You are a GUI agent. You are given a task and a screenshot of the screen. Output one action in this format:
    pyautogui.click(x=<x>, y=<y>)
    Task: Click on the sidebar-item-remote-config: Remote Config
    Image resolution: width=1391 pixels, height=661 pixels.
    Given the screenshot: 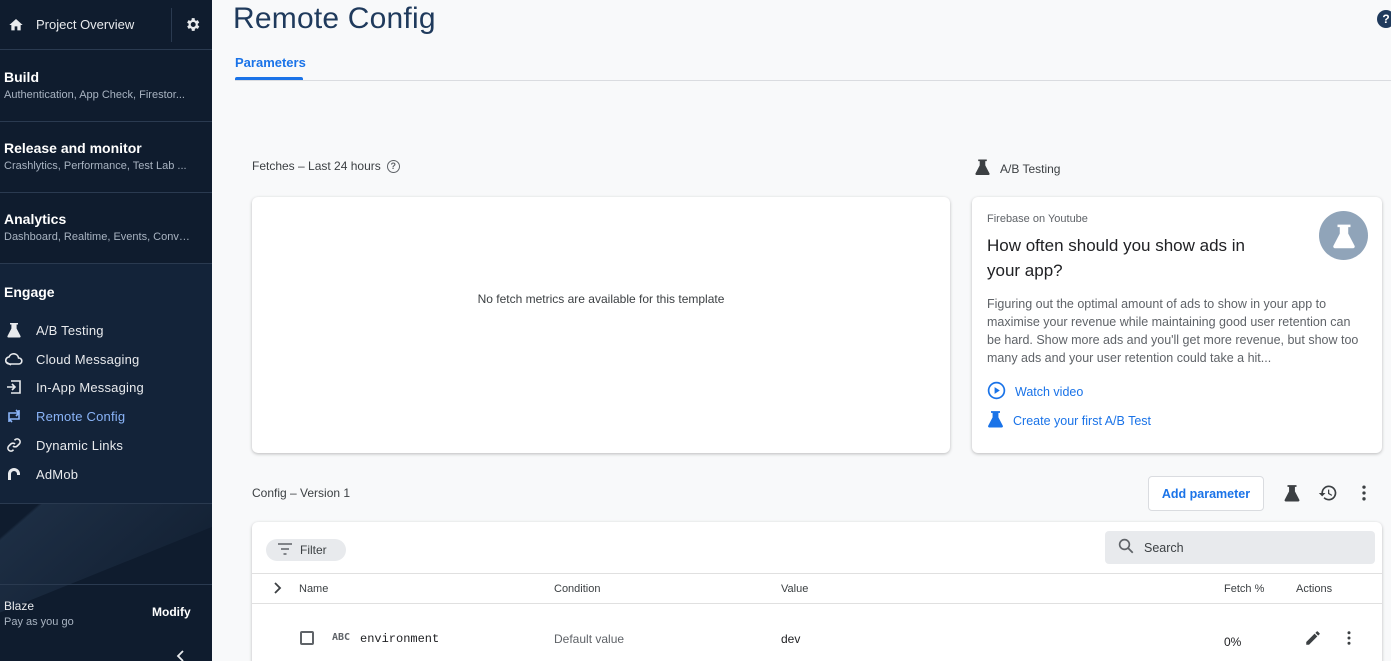 What is the action you would take?
    pyautogui.click(x=106, y=416)
    